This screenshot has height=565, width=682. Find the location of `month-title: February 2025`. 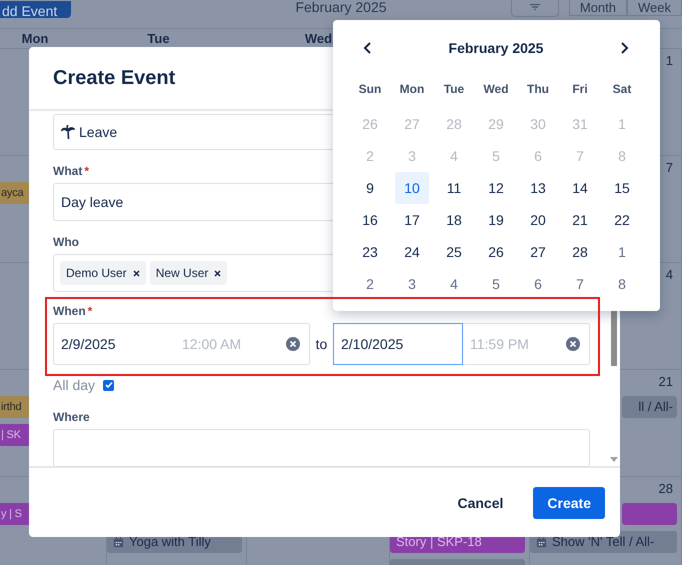

month-title: February 2025 is located at coordinates (496, 48).